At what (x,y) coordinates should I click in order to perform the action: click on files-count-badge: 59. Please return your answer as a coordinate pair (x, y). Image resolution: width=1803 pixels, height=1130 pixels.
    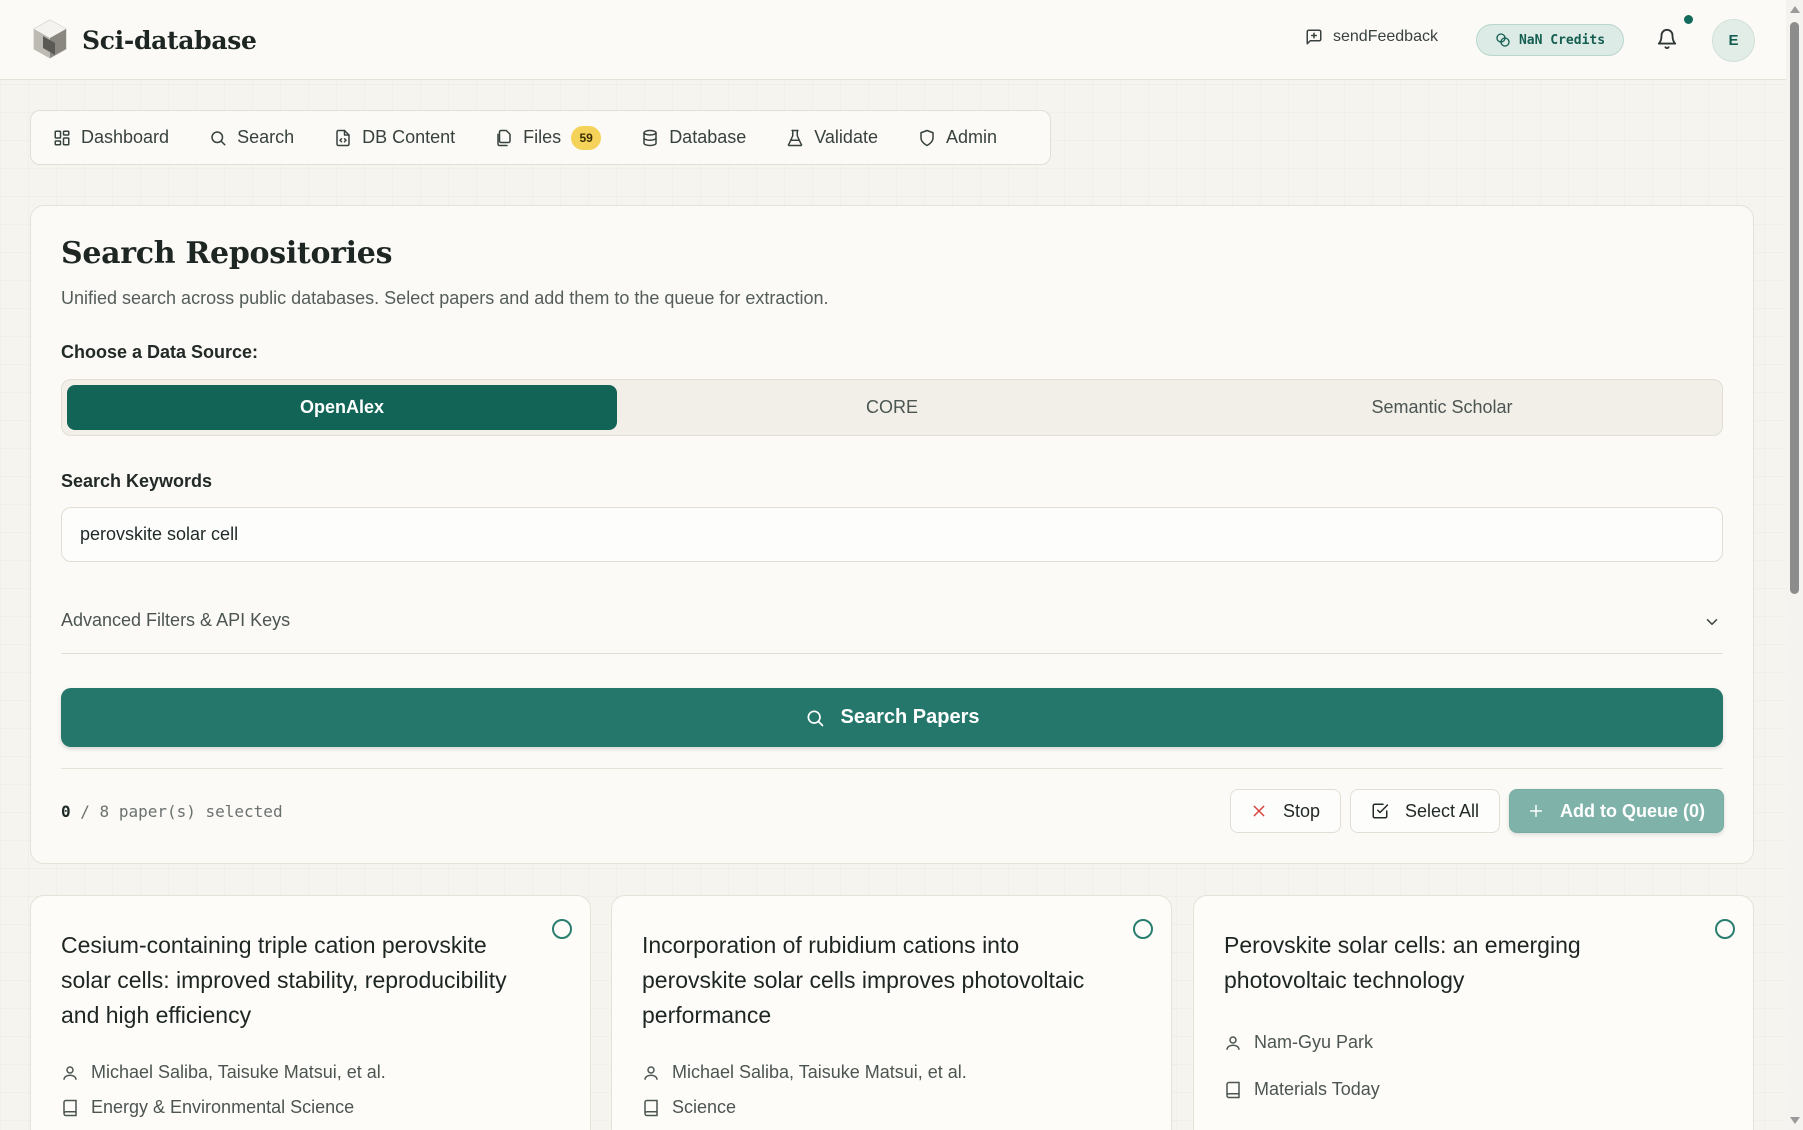
    Looking at the image, I should click on (586, 137).